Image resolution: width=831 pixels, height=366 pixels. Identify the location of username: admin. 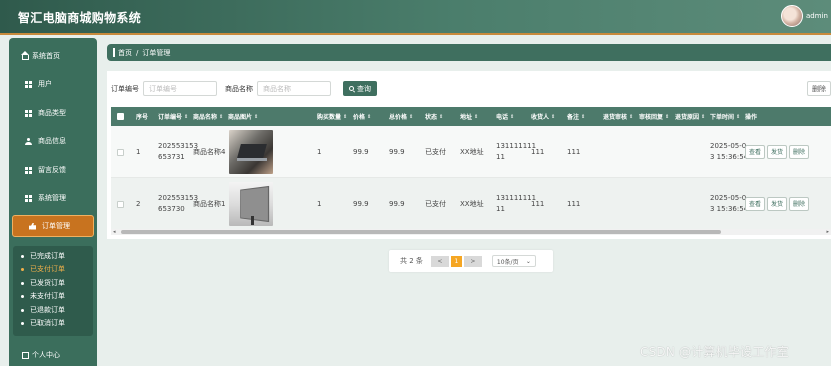
(817, 16).